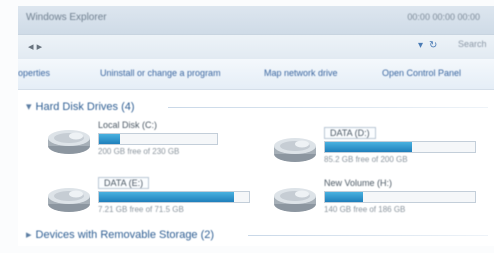 This screenshot has height=253, width=494. Describe the element at coordinates (350, 133) in the screenshot. I see `drive-name: DATA (D:)` at that location.